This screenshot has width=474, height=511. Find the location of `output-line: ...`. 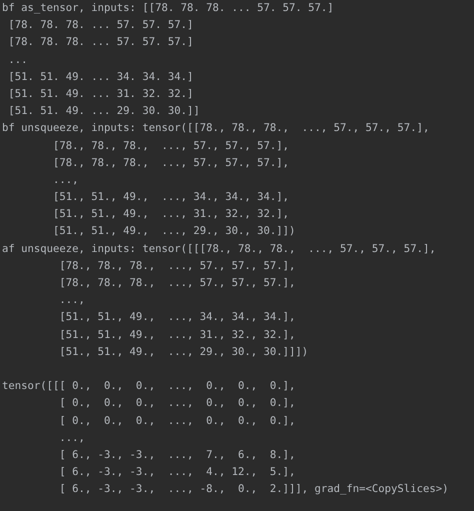

output-line: ... is located at coordinates (17, 60).